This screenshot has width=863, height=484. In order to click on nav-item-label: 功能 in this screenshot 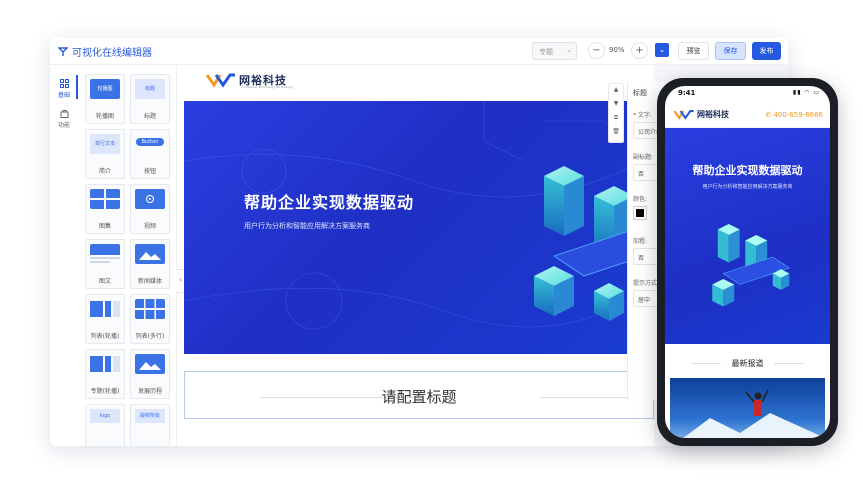, I will do `click(63, 125)`.